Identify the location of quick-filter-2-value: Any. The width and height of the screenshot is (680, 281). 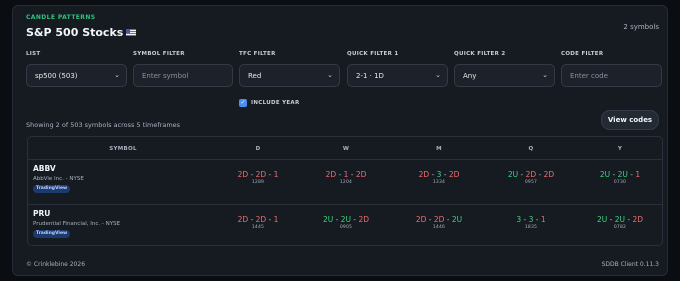
(470, 76).